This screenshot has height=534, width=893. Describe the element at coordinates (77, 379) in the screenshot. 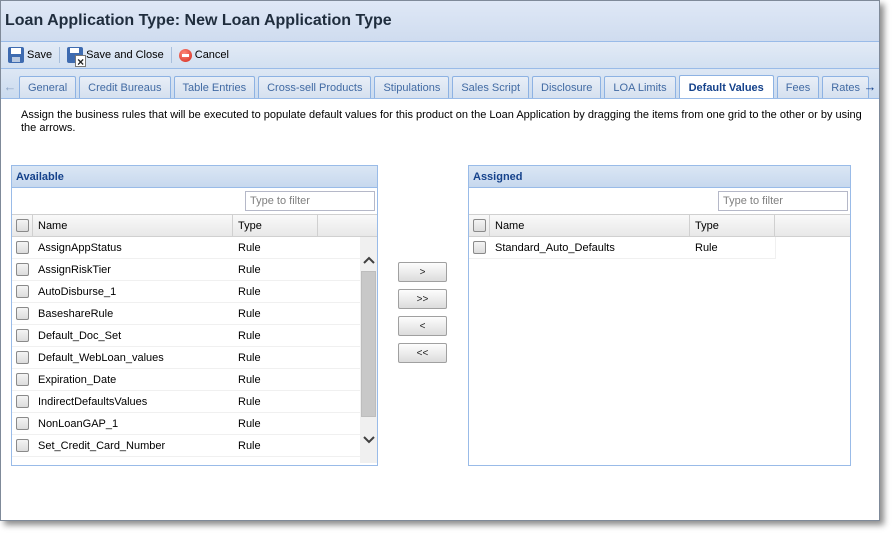

I see `row-name: Expiration_Date` at that location.